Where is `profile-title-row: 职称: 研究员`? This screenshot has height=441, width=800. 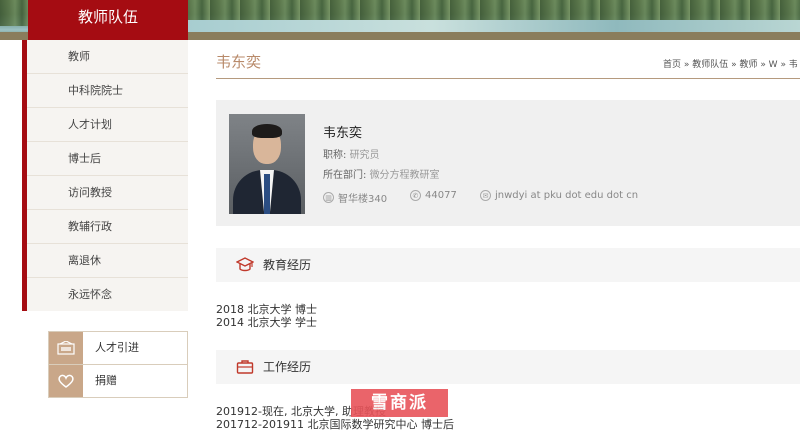
profile-title-row: 职称: 研究员 is located at coordinates (351, 153).